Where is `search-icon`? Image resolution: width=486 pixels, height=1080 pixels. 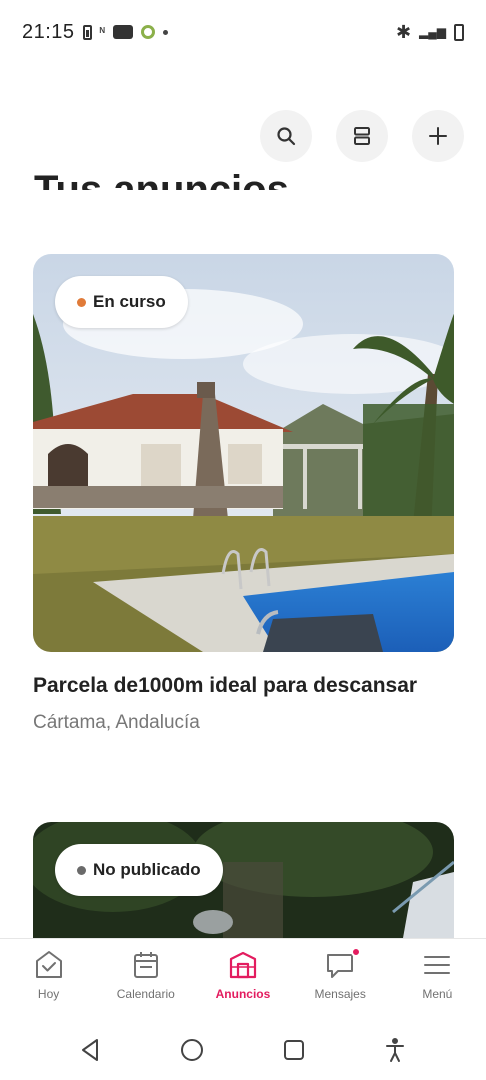
search-icon is located at coordinates (286, 136).